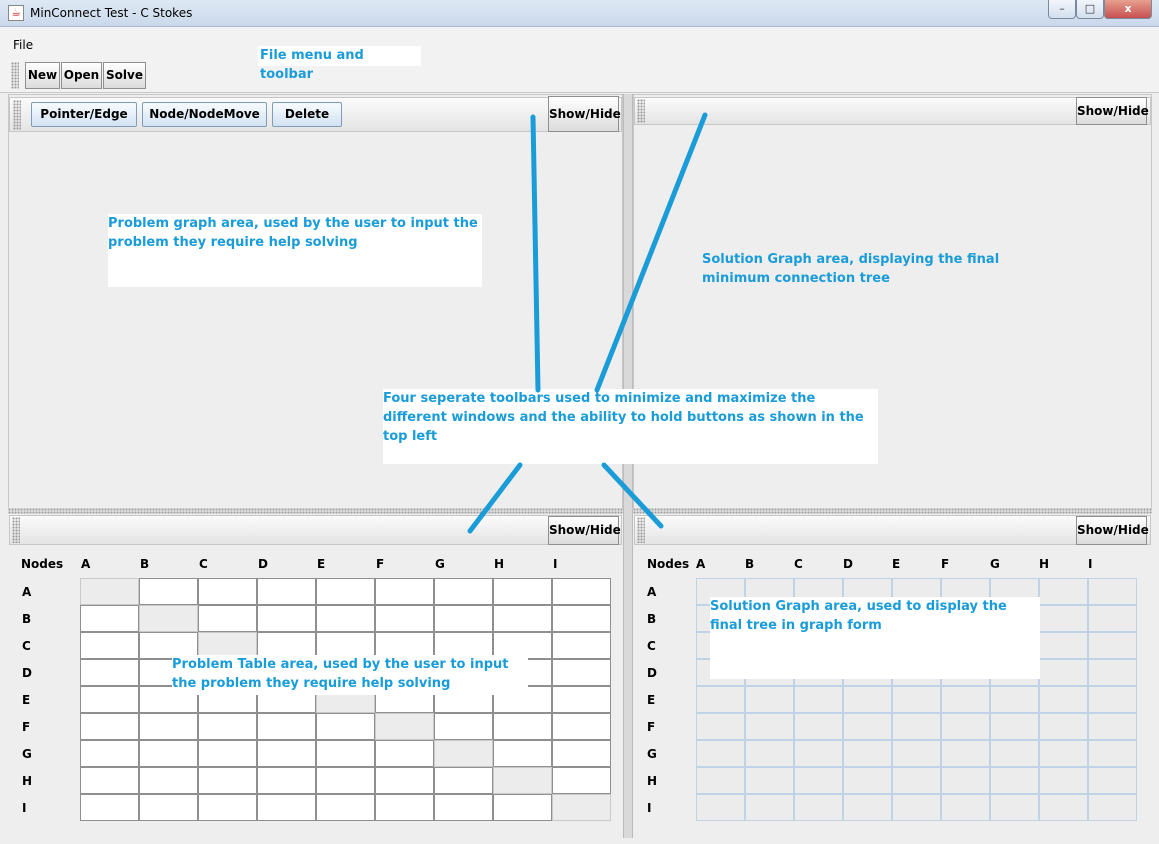  I want to click on arrow-to-solution-table-toolbar, so click(632, 495).